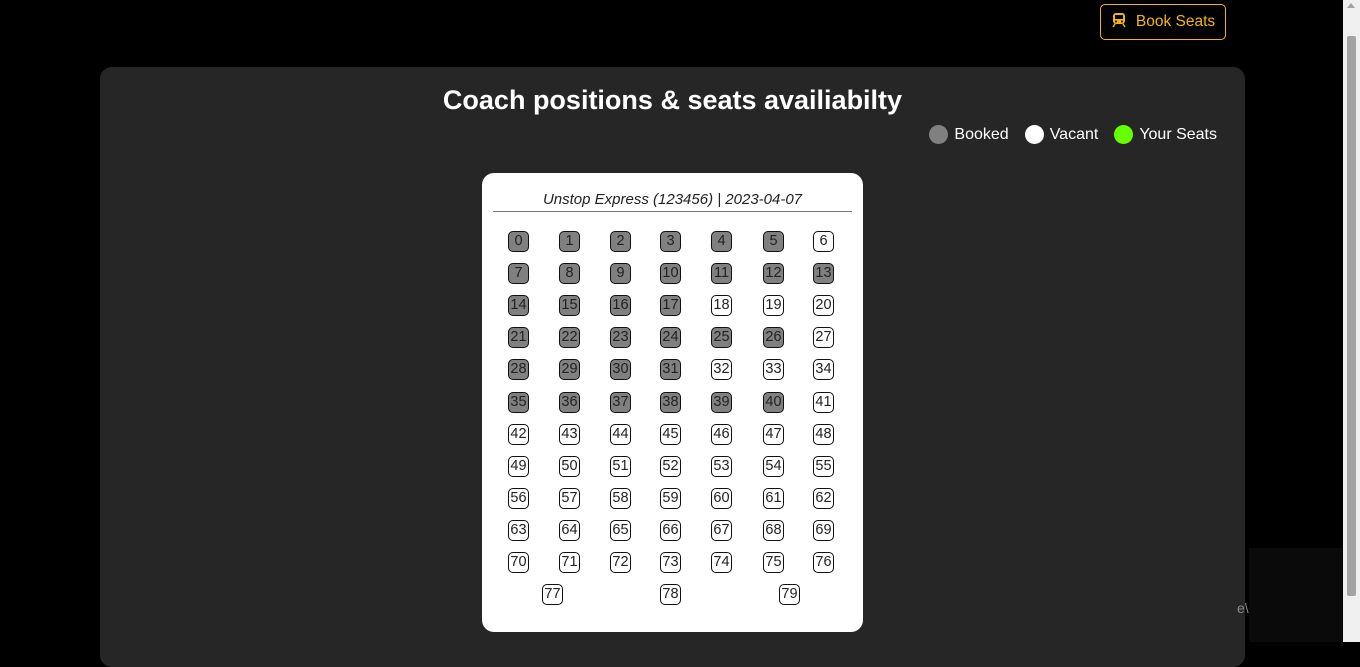 This screenshot has width=1360, height=667. Describe the element at coordinates (773, 241) in the screenshot. I see `seat-5: 5` at that location.